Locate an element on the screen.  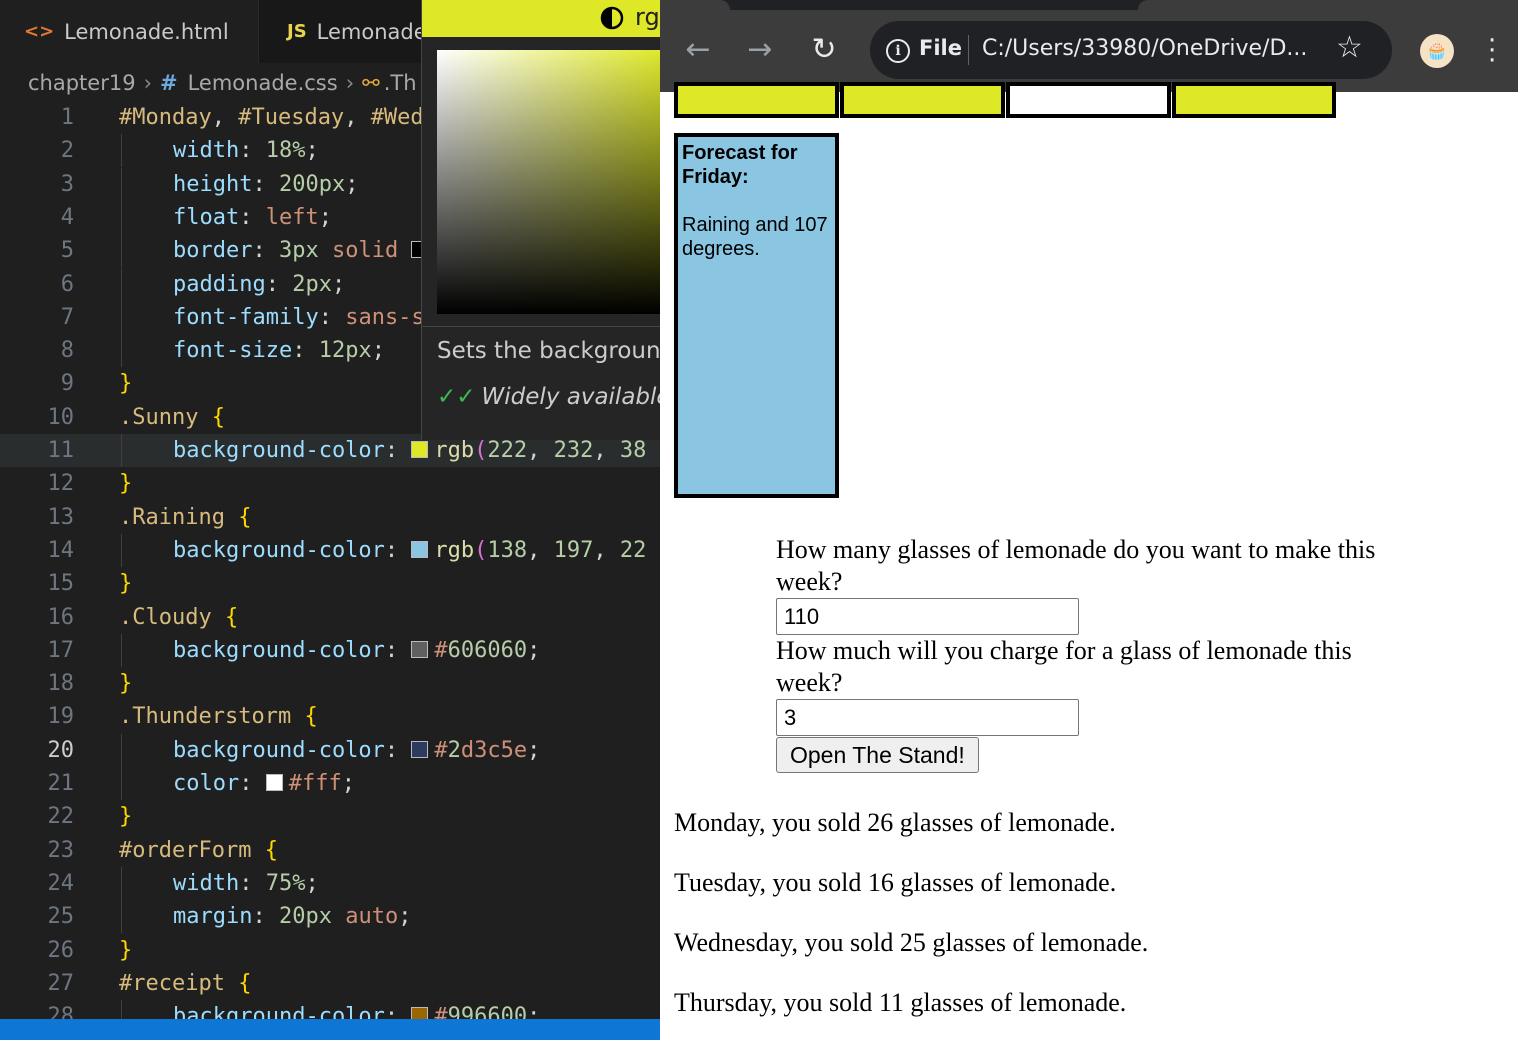
availability-text: Widely available is located at coordinates (570, 397).